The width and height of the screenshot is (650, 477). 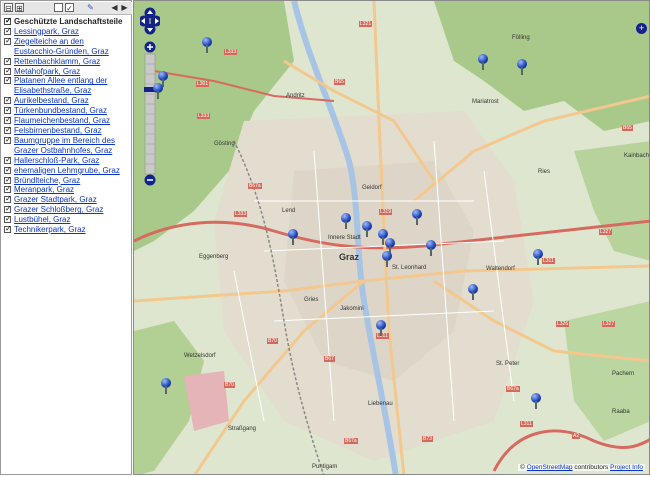 I want to click on osm-link: OpenStreetMap, so click(x=550, y=467).